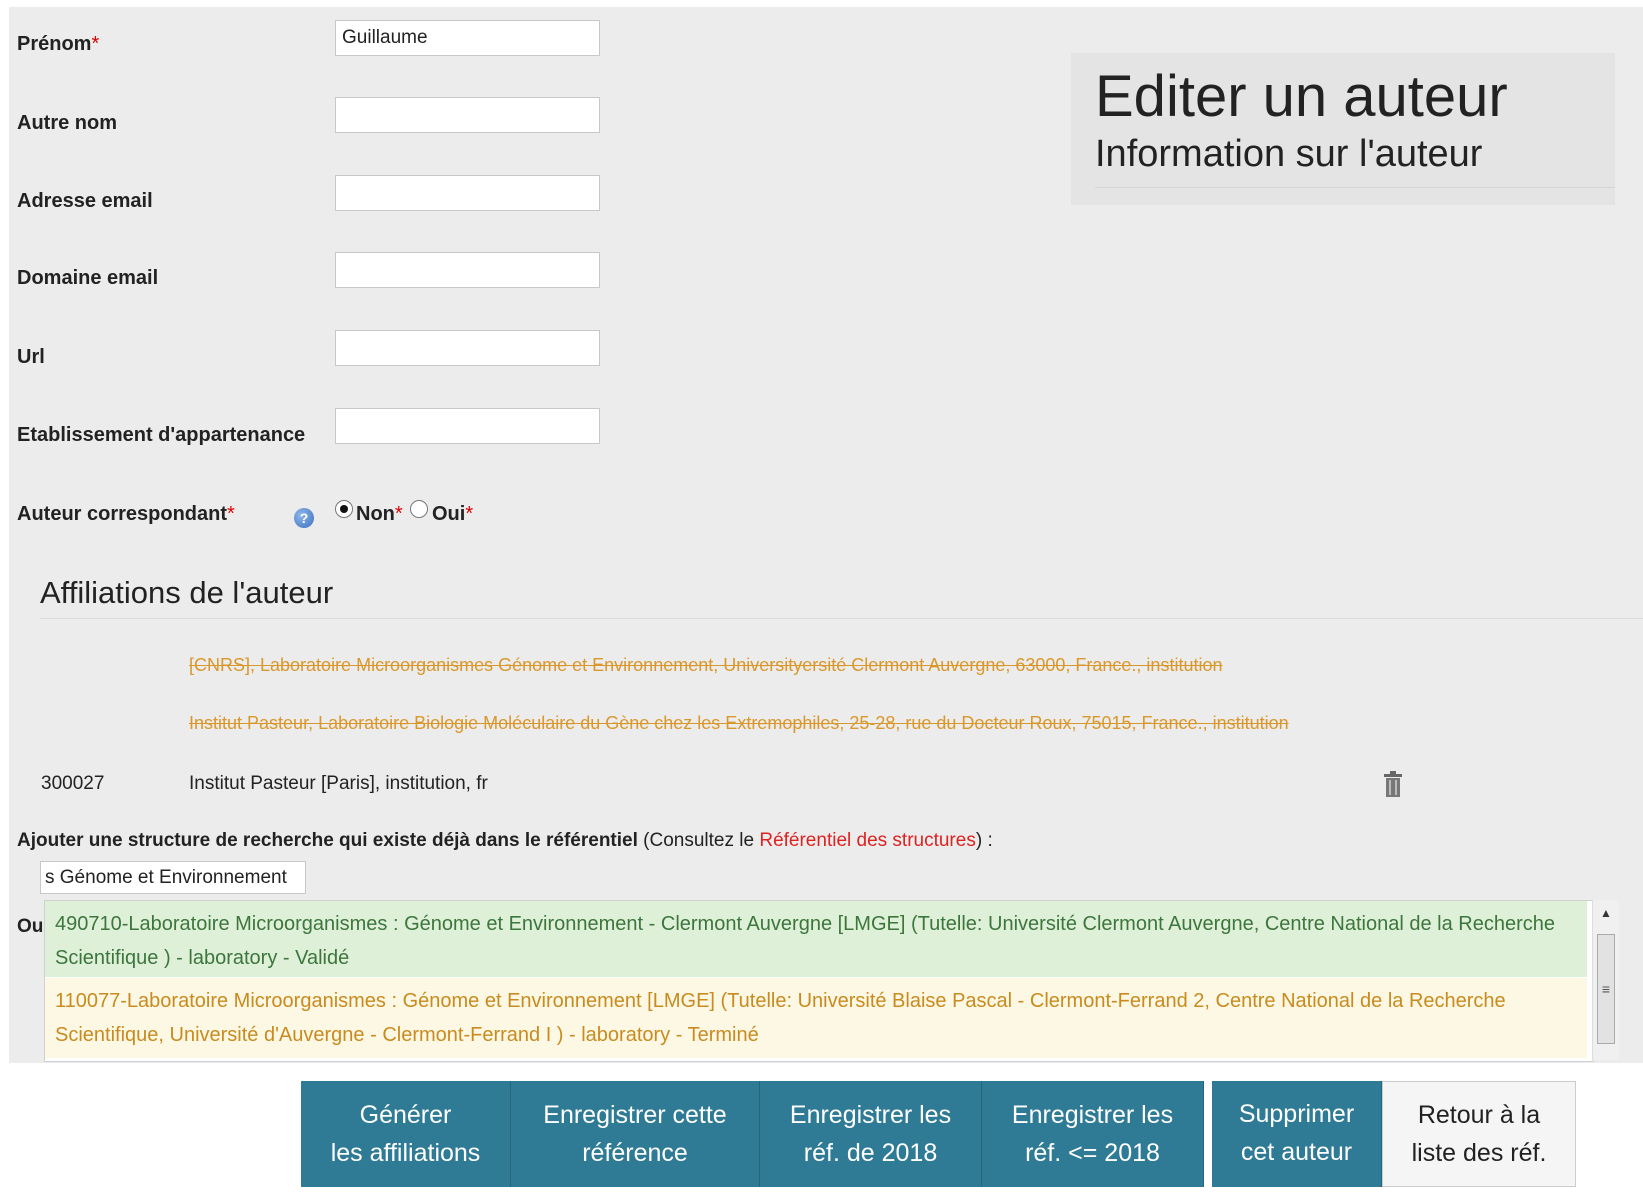  Describe the element at coordinates (30, 926) in the screenshot. I see `ou-label: Ou` at that location.